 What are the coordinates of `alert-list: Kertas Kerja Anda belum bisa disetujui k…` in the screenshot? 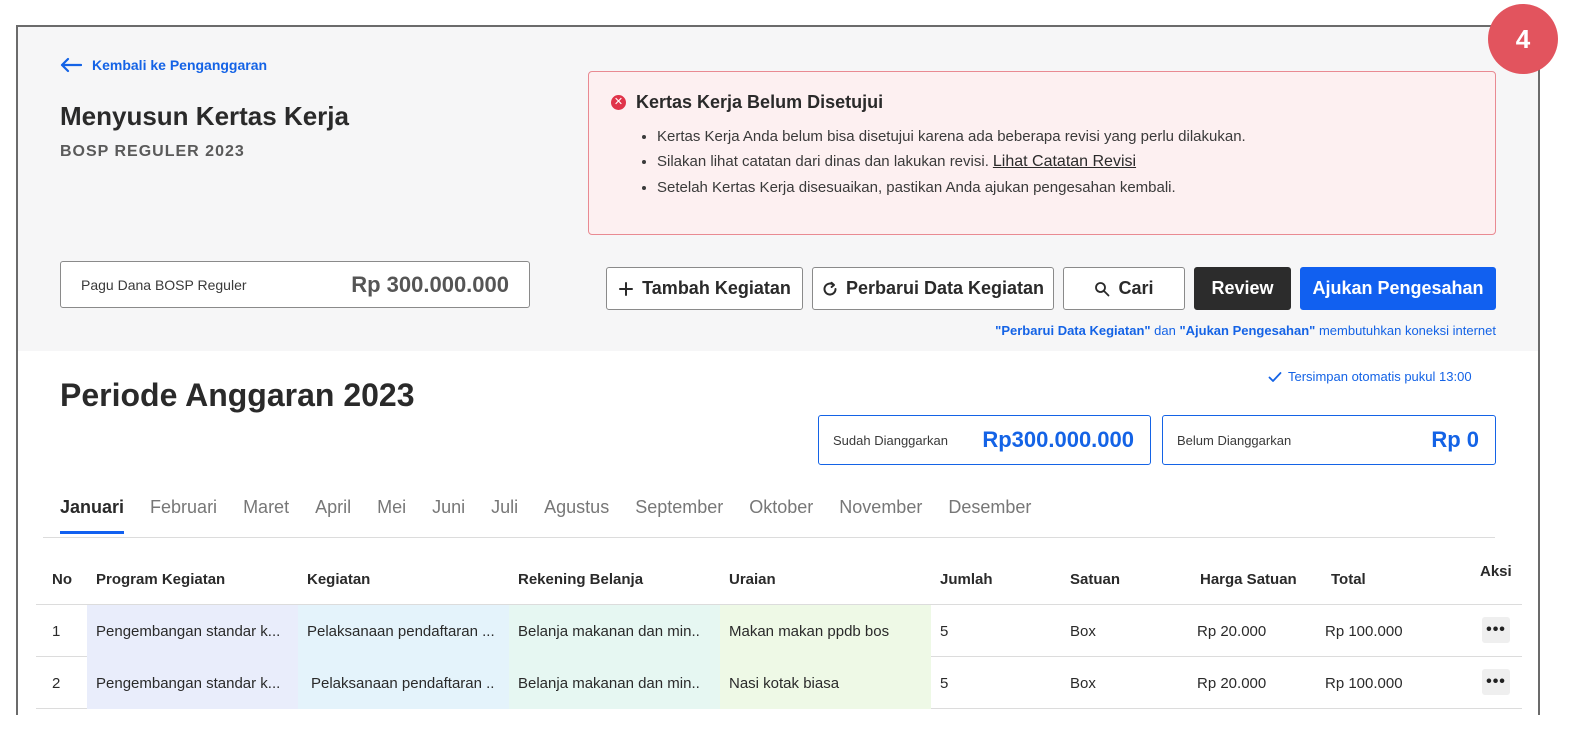 It's located at (951, 166).